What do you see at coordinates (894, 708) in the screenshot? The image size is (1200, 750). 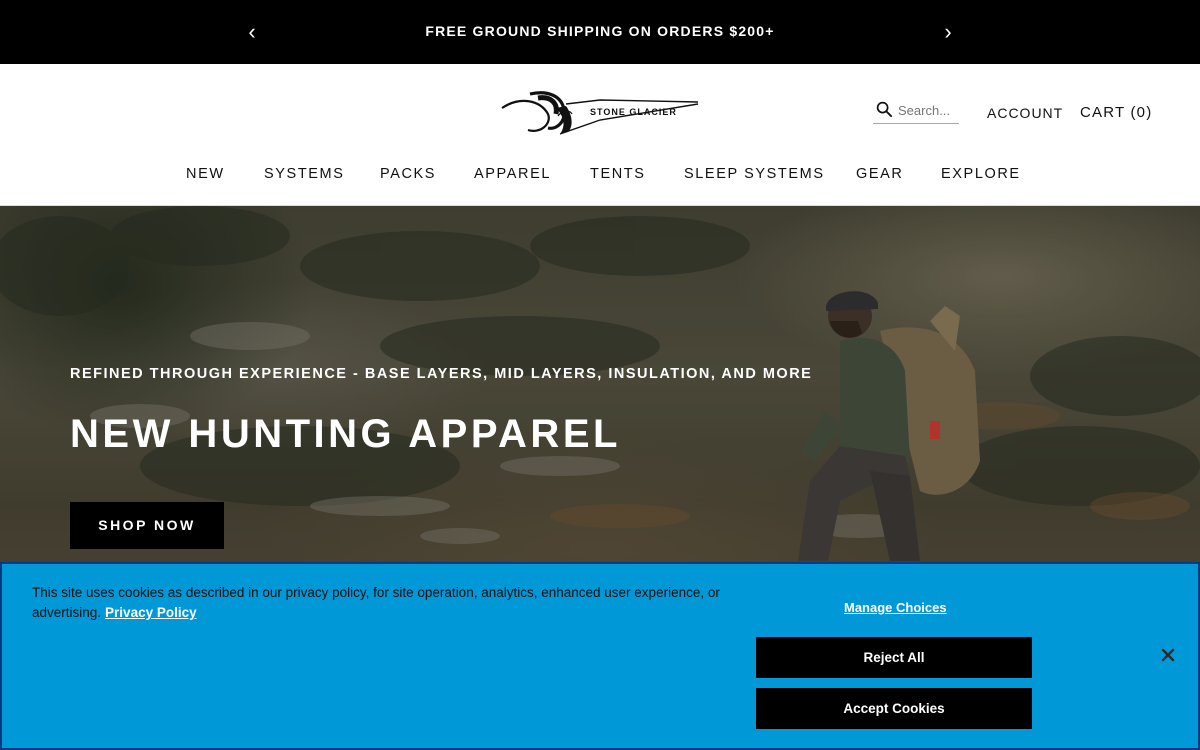 I see `accept-cookies-button: Accept Cookies` at bounding box center [894, 708].